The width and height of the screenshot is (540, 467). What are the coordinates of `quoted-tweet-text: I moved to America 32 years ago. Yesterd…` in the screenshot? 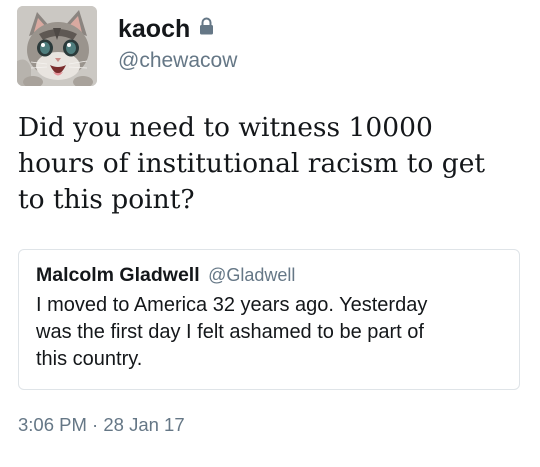 It's located at (232, 332).